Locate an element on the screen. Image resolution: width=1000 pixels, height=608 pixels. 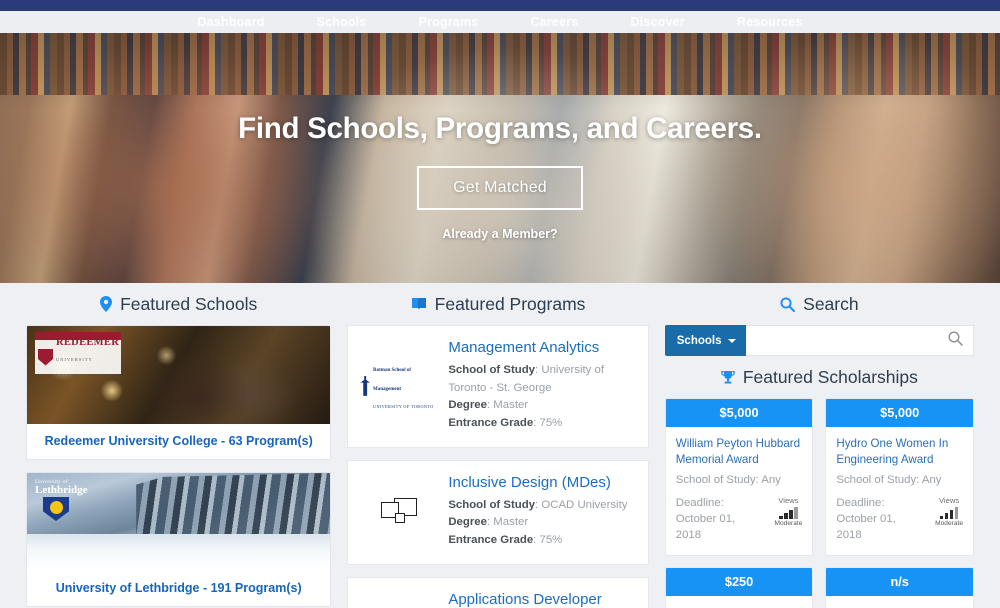
featured-schools-heading: Featured Schools is located at coordinates (178, 304).